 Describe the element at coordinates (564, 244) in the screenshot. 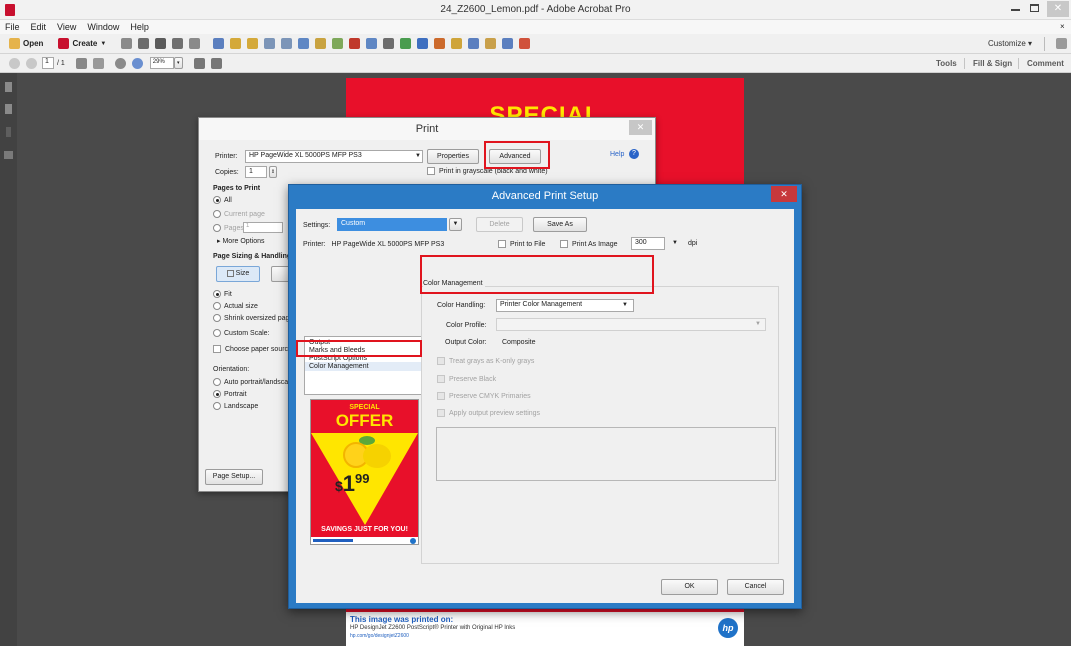

I see `print-as-image-box` at that location.